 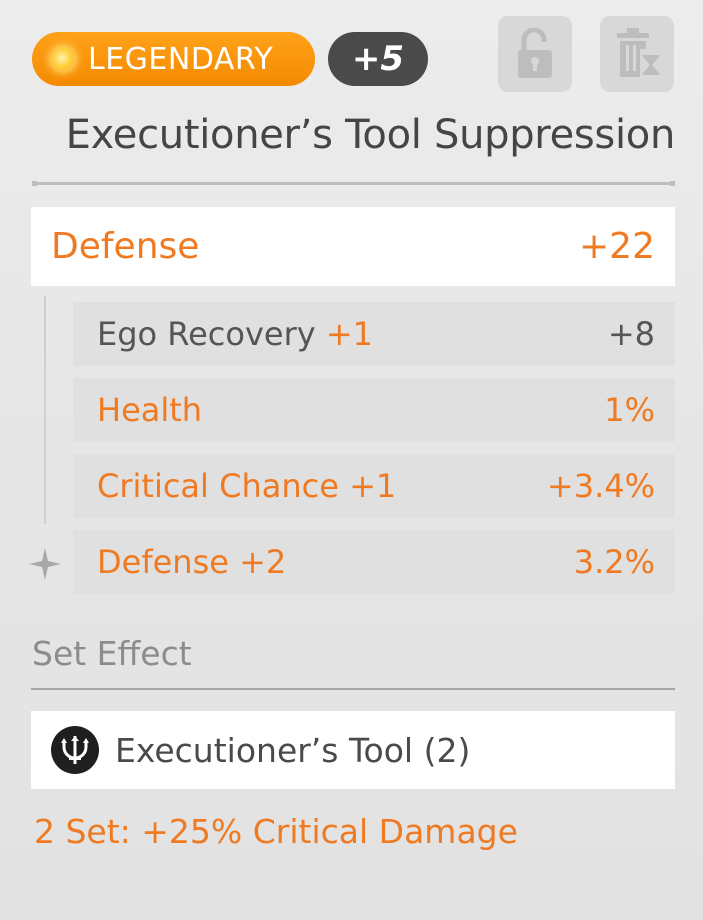 I want to click on rarity-label: LEGENDARY, so click(x=181, y=59).